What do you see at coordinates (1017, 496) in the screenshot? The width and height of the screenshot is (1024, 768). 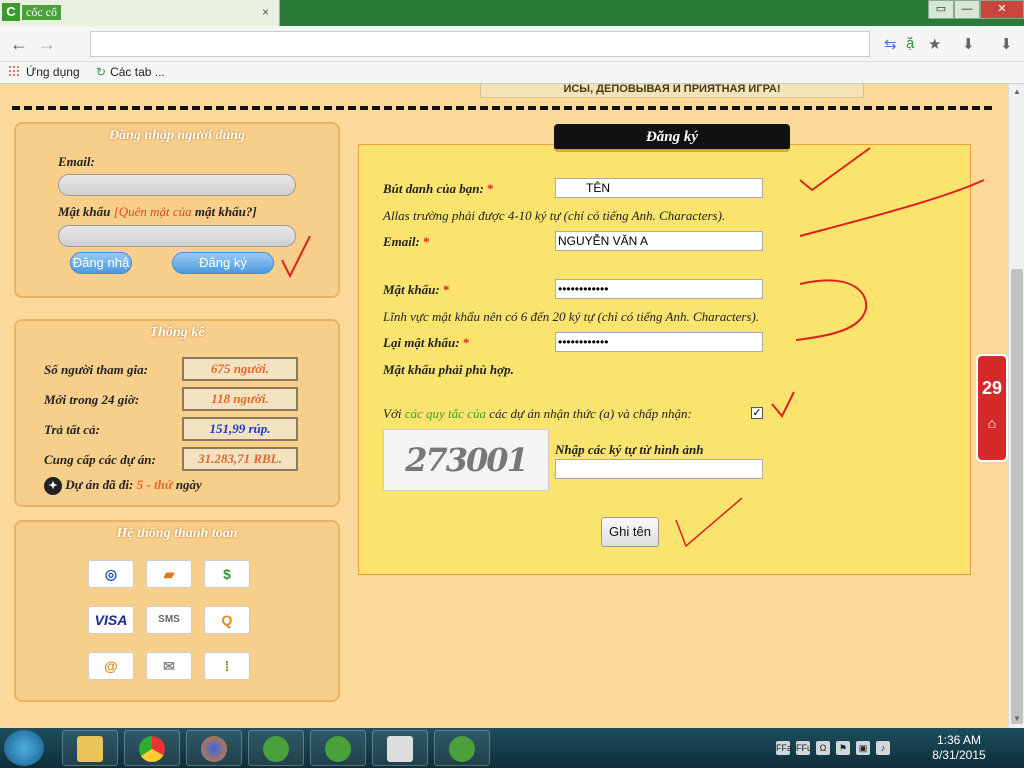 I see `scrollbar-thumb` at bounding box center [1017, 496].